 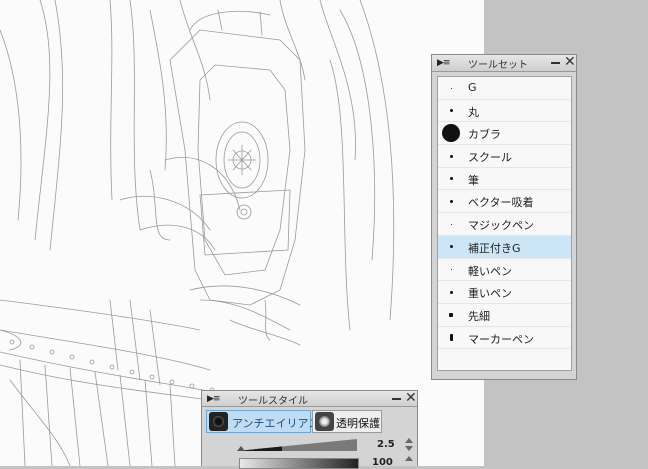 What do you see at coordinates (218, 421) in the screenshot?
I see `antialias-icon` at bounding box center [218, 421].